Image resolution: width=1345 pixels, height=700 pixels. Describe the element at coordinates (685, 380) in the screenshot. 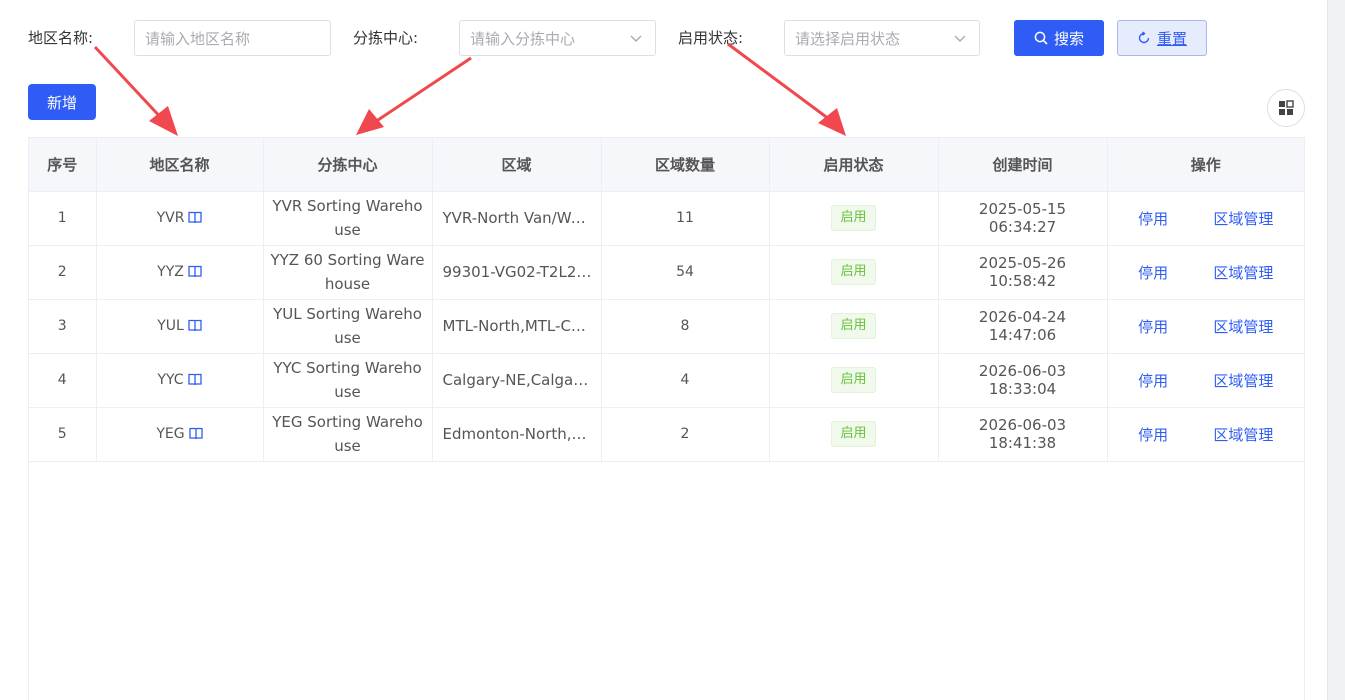

I see `row-count: 4` at that location.